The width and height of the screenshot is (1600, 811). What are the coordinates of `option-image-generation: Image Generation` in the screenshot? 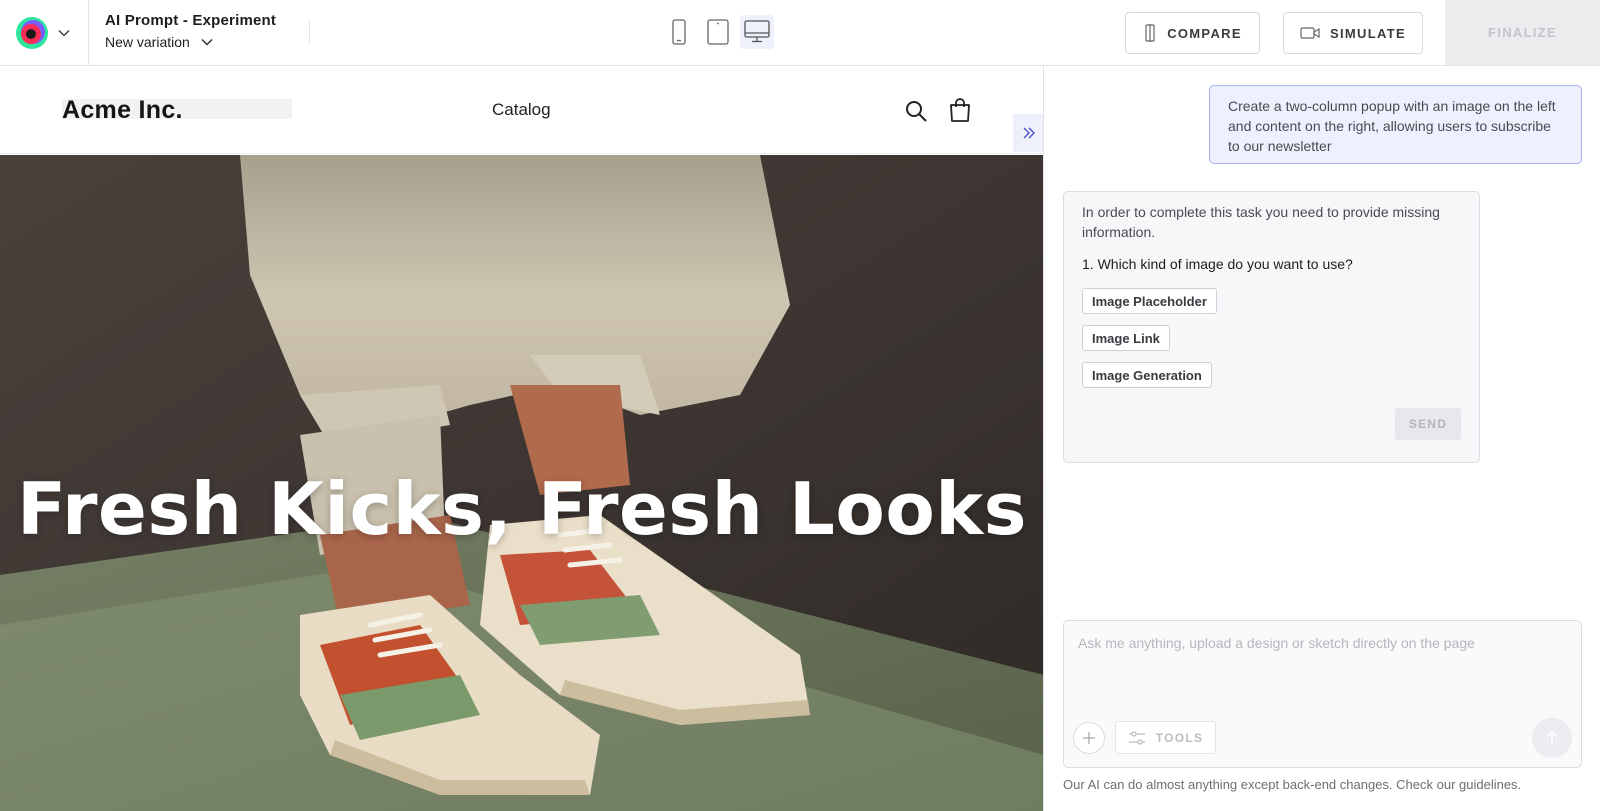 It's located at (1147, 375).